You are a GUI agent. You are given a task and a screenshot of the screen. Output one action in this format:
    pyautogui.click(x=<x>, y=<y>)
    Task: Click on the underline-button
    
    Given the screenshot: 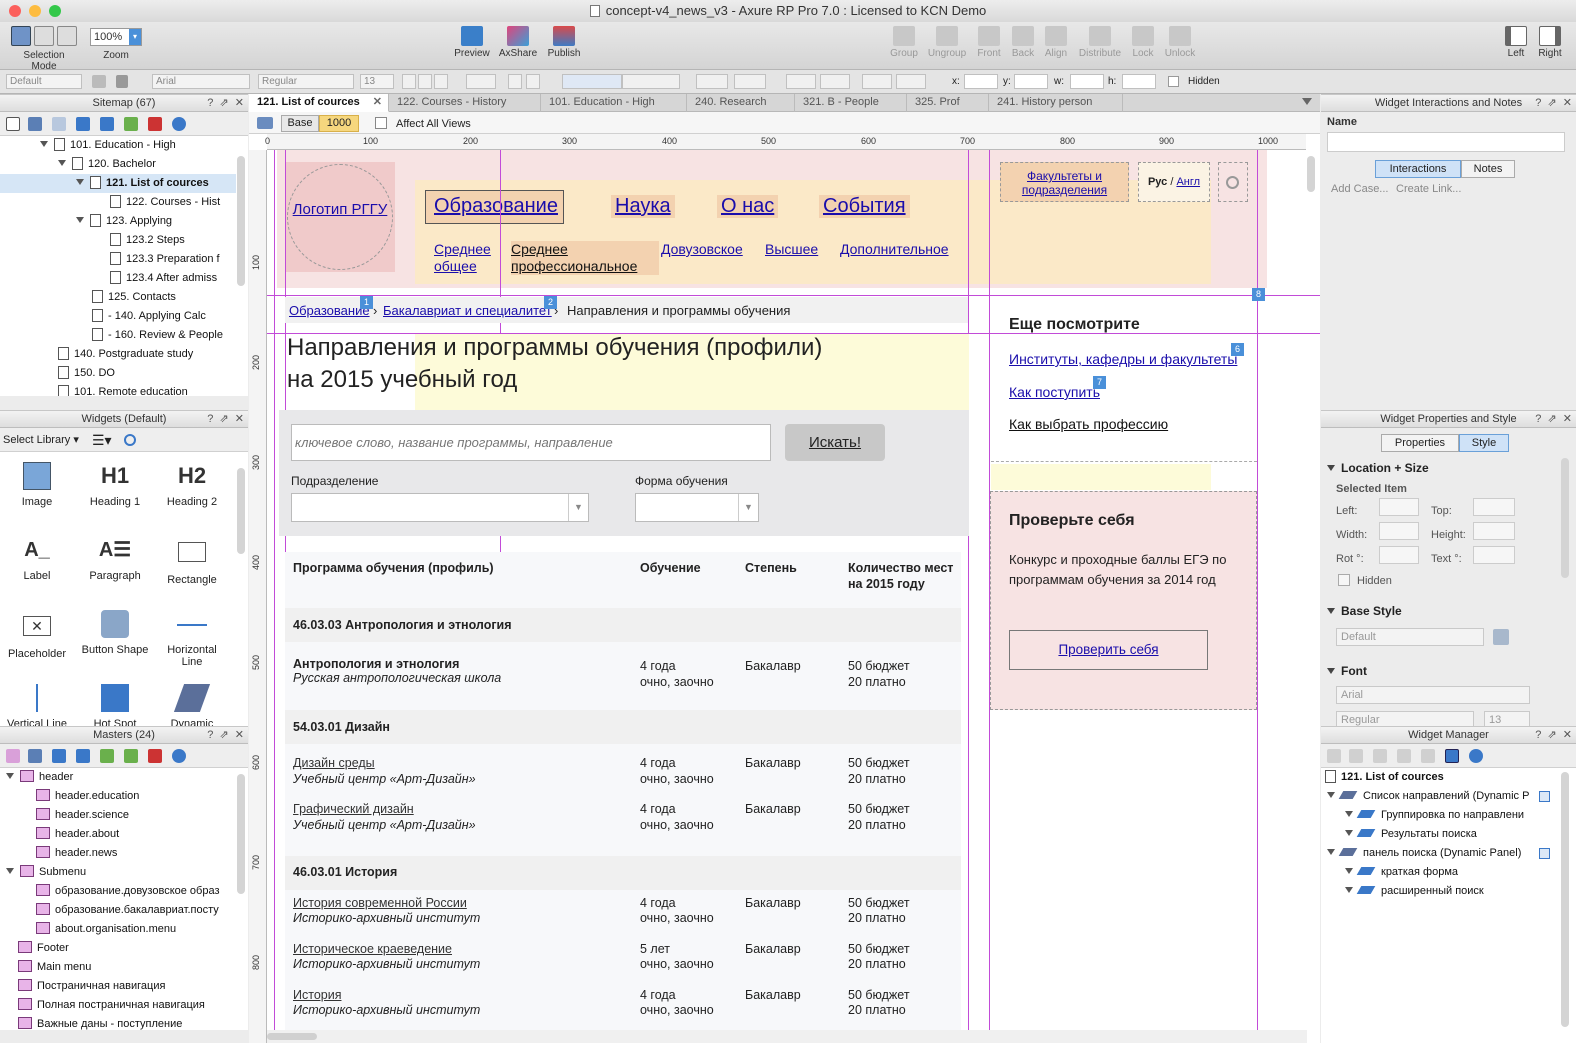 What is the action you would take?
    pyautogui.click(x=441, y=81)
    